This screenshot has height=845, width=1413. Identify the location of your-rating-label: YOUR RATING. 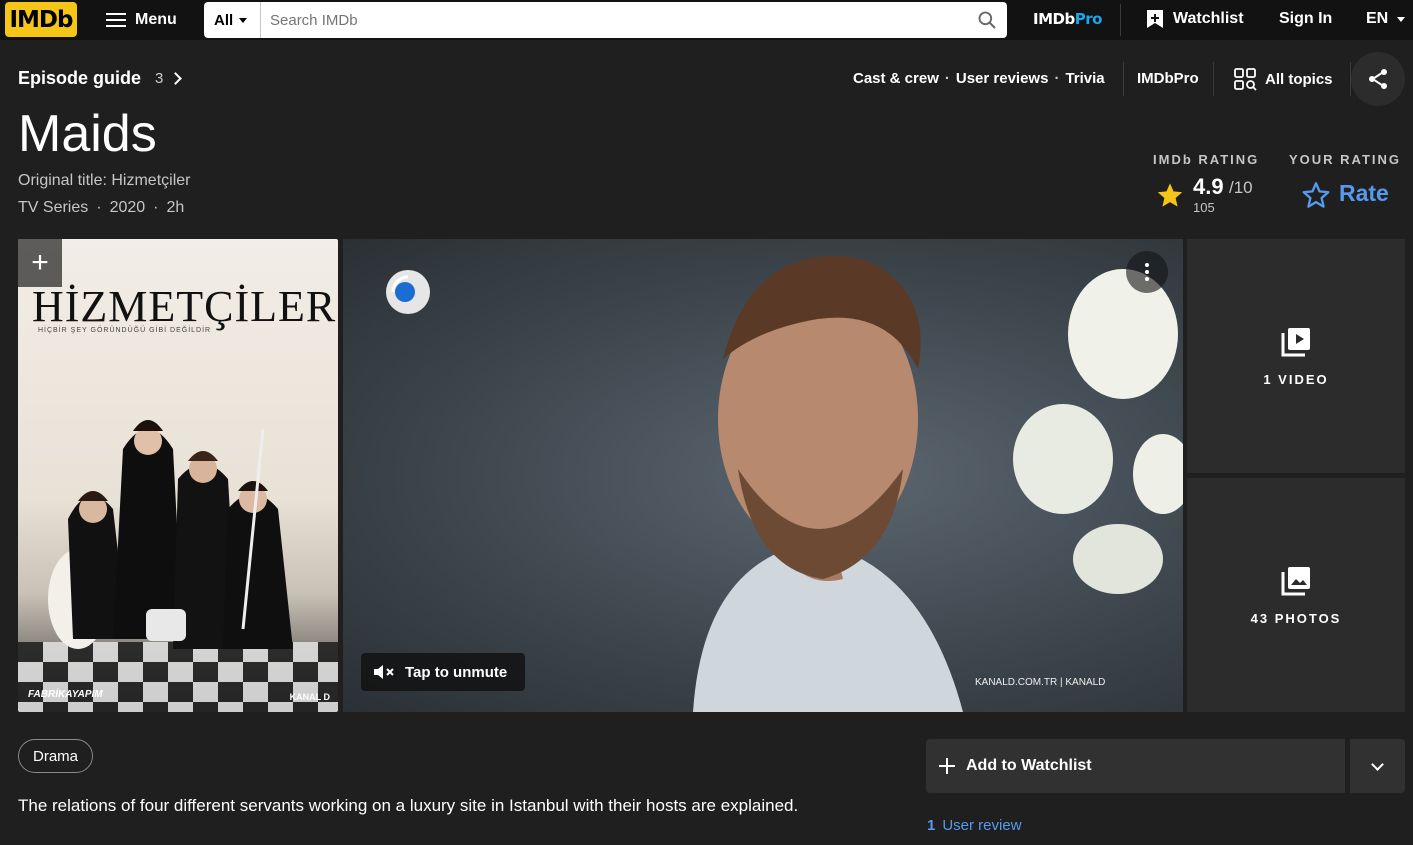
(1345, 159).